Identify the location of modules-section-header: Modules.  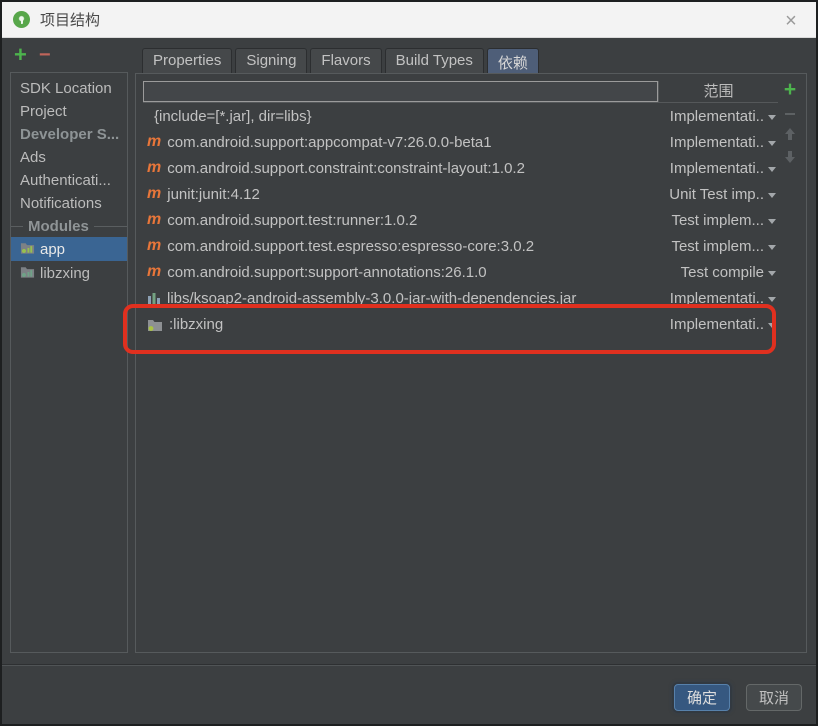
(69, 226).